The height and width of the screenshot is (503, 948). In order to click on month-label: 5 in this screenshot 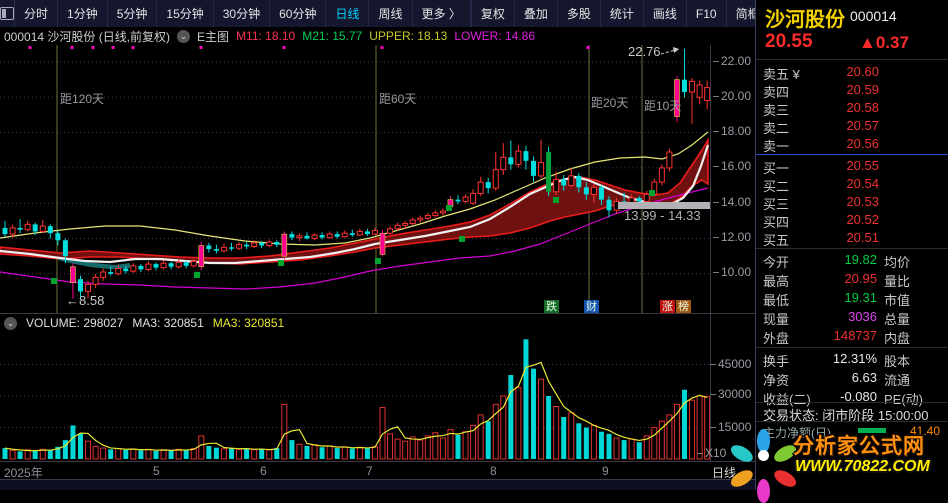, I will do `click(156, 471)`.